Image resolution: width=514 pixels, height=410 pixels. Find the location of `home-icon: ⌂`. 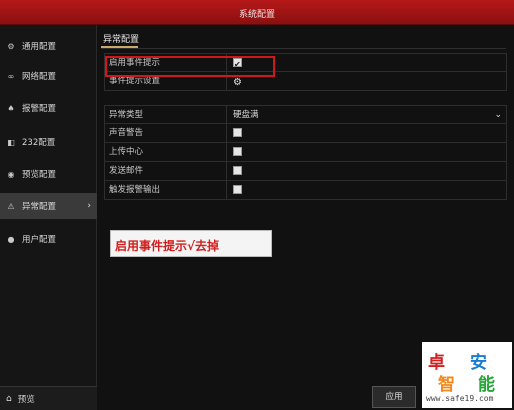

home-icon: ⌂ is located at coordinates (9, 398).